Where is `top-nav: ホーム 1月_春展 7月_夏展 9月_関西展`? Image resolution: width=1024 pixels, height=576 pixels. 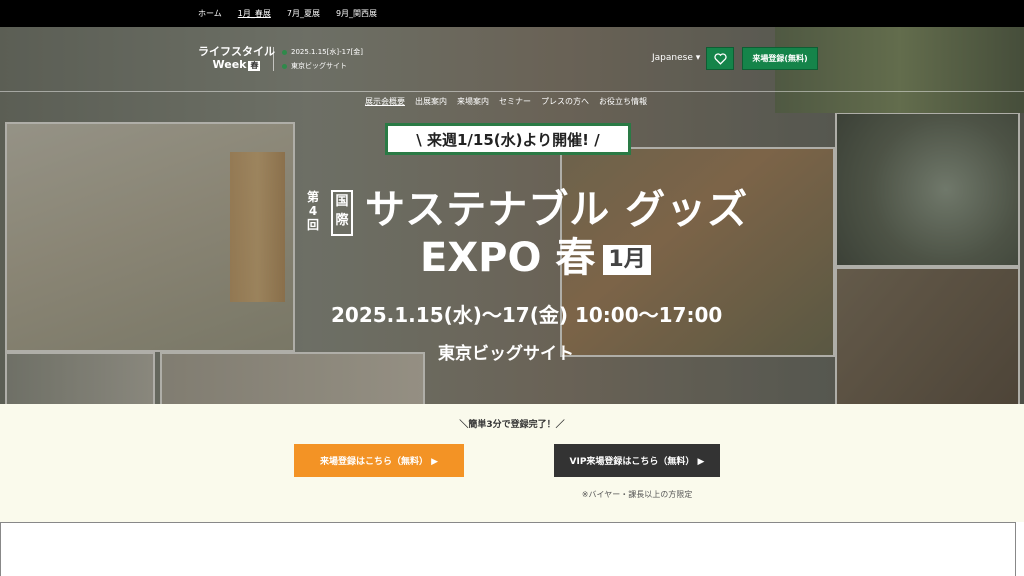 top-nav: ホーム 1月_春展 7月_夏展 9月_関西展 is located at coordinates (287, 13).